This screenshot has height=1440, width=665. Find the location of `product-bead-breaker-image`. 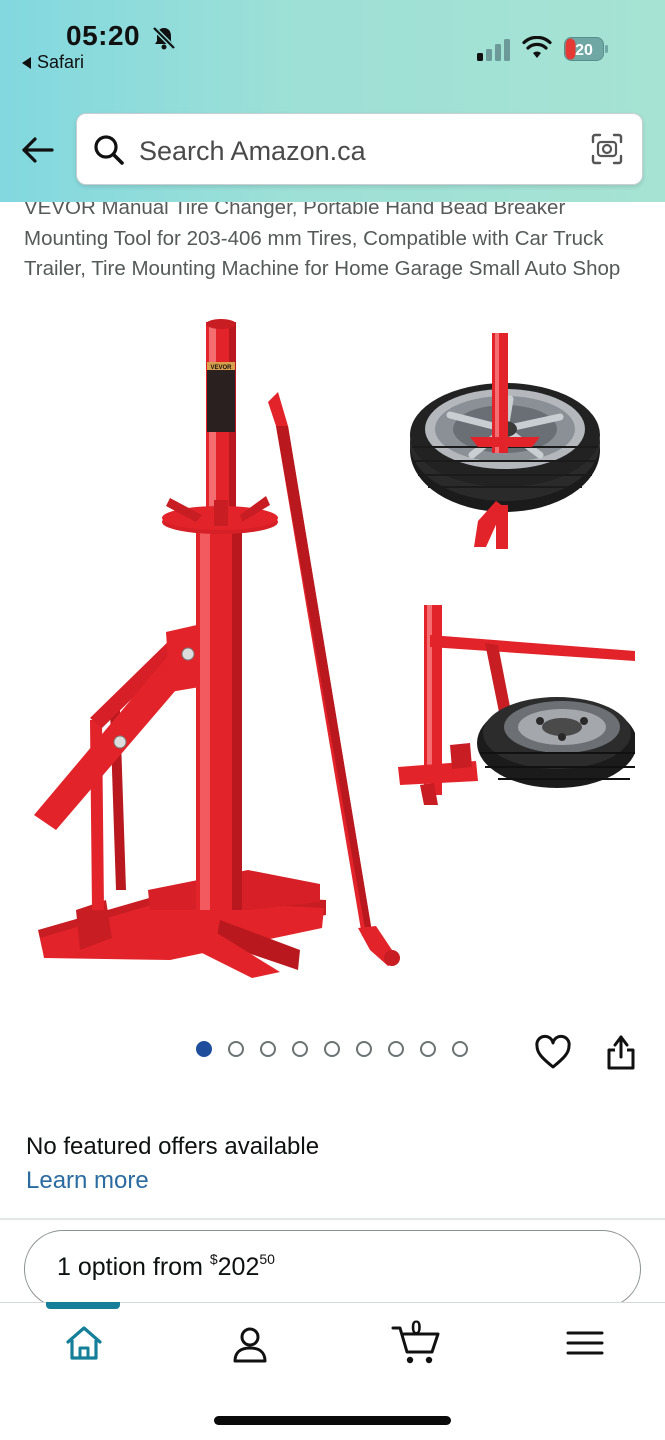

product-bead-breaker-image is located at coordinates (512, 707).